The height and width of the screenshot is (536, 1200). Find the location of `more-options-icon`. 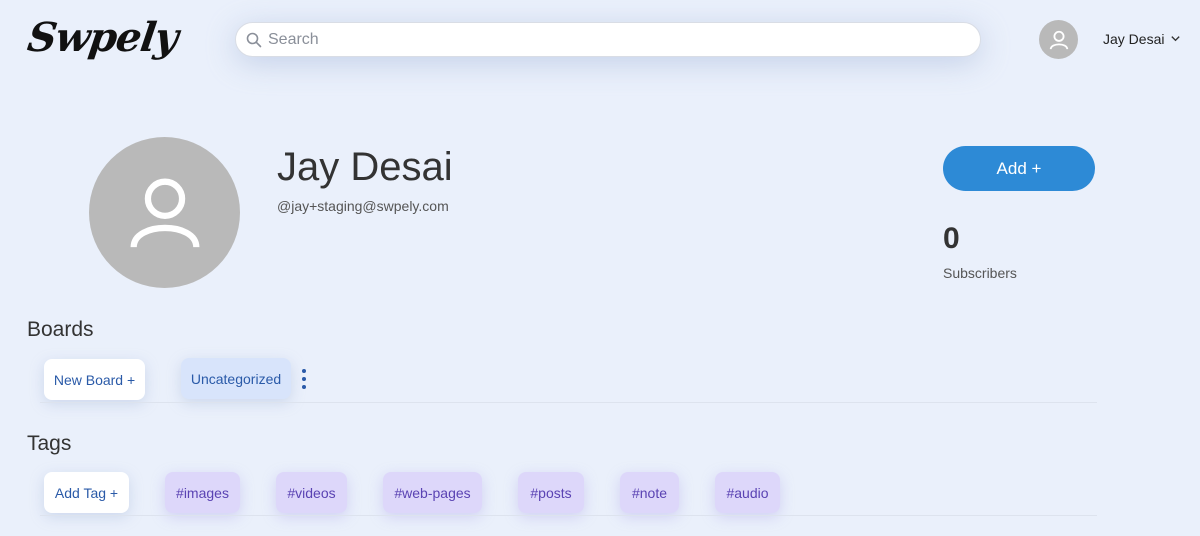

more-options-icon is located at coordinates (304, 379).